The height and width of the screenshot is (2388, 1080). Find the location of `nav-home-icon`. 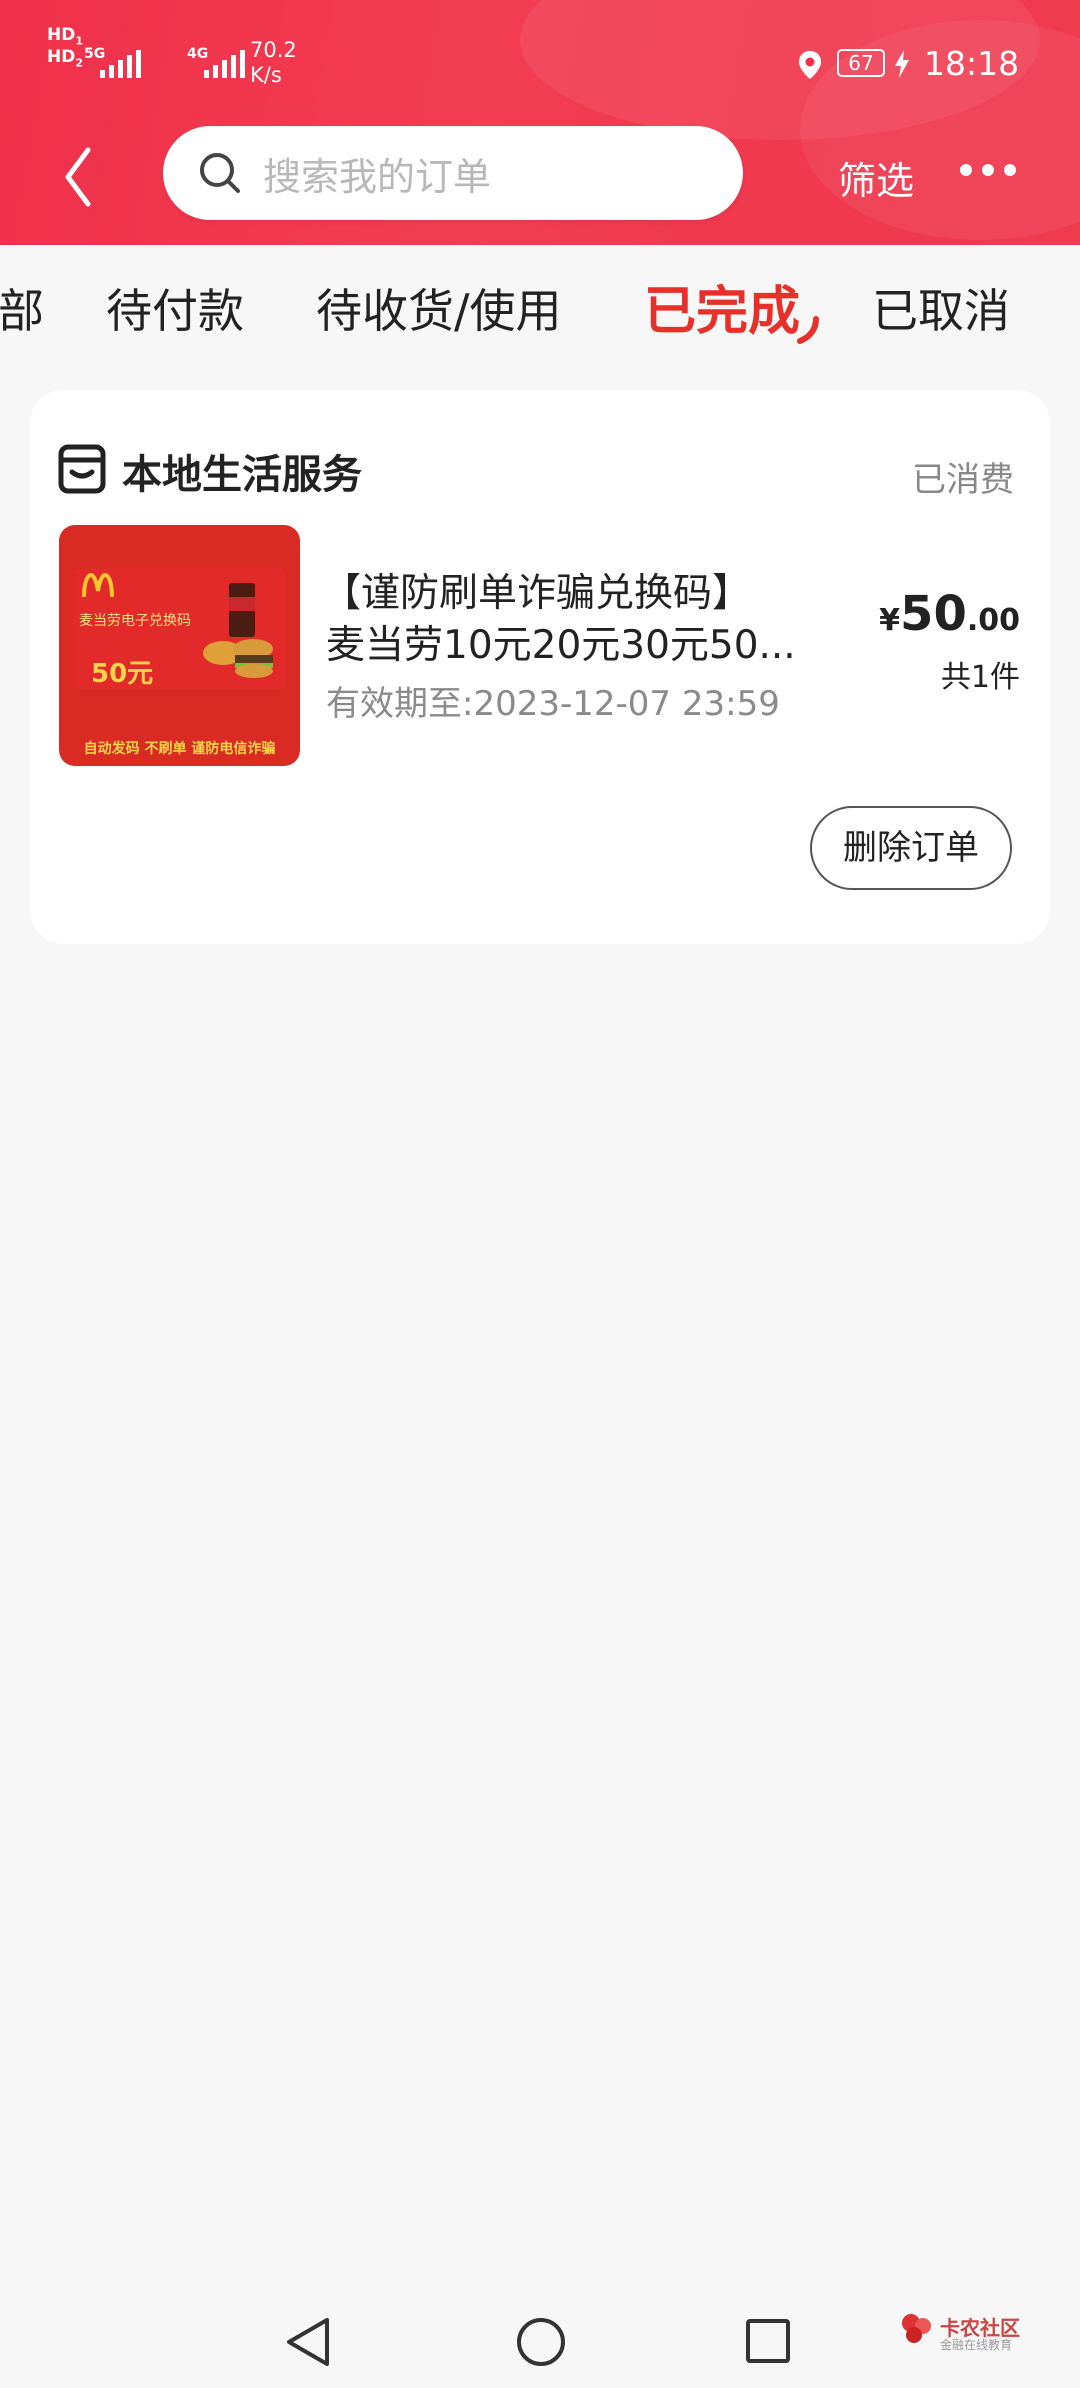

nav-home-icon is located at coordinates (541, 2342).